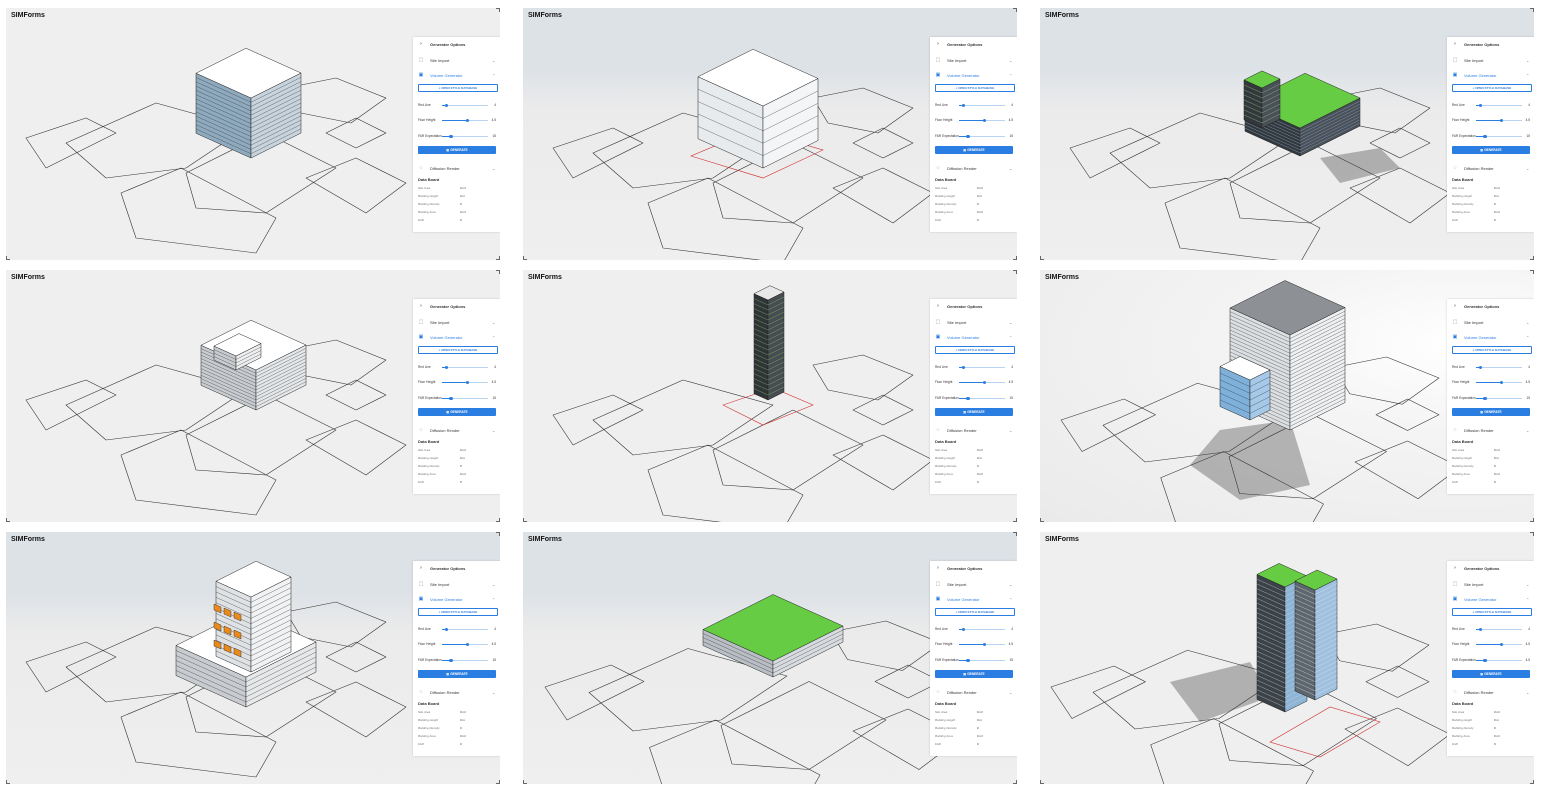 The width and height of the screenshot is (1544, 794). I want to click on far-expectation-slider: FAR Expectation 4.5, so click(1491, 660).